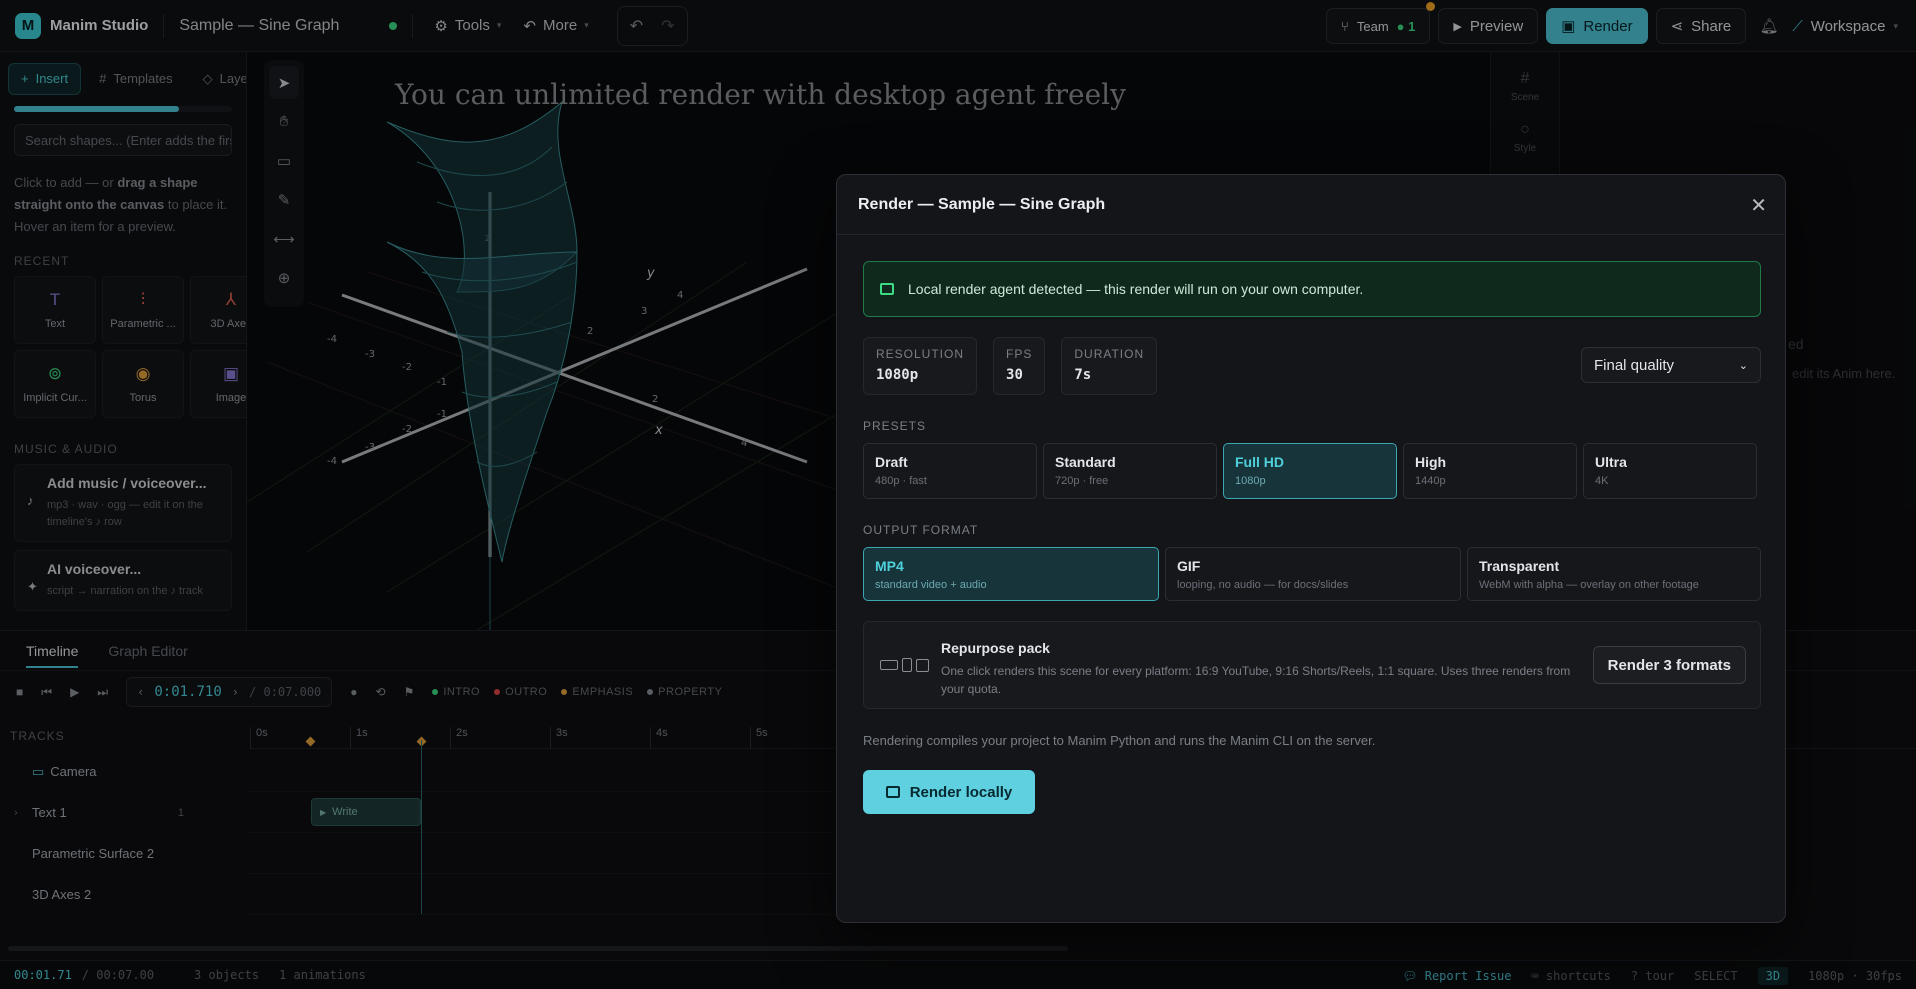  Describe the element at coordinates (891, 462) in the screenshot. I see `preset-title: Draft` at that location.